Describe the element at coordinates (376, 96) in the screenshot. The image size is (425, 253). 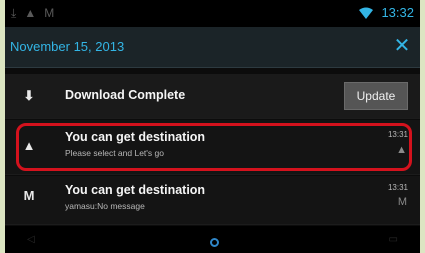
I see `update-button: Update` at that location.